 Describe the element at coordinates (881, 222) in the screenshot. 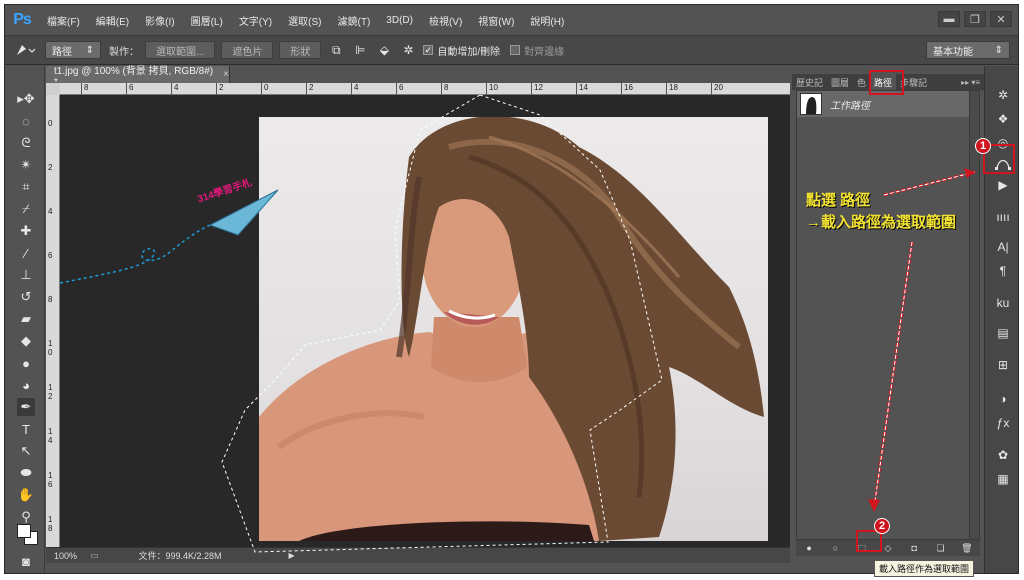

I see `instruction-line-2: →載入路徑為選取範圍` at that location.